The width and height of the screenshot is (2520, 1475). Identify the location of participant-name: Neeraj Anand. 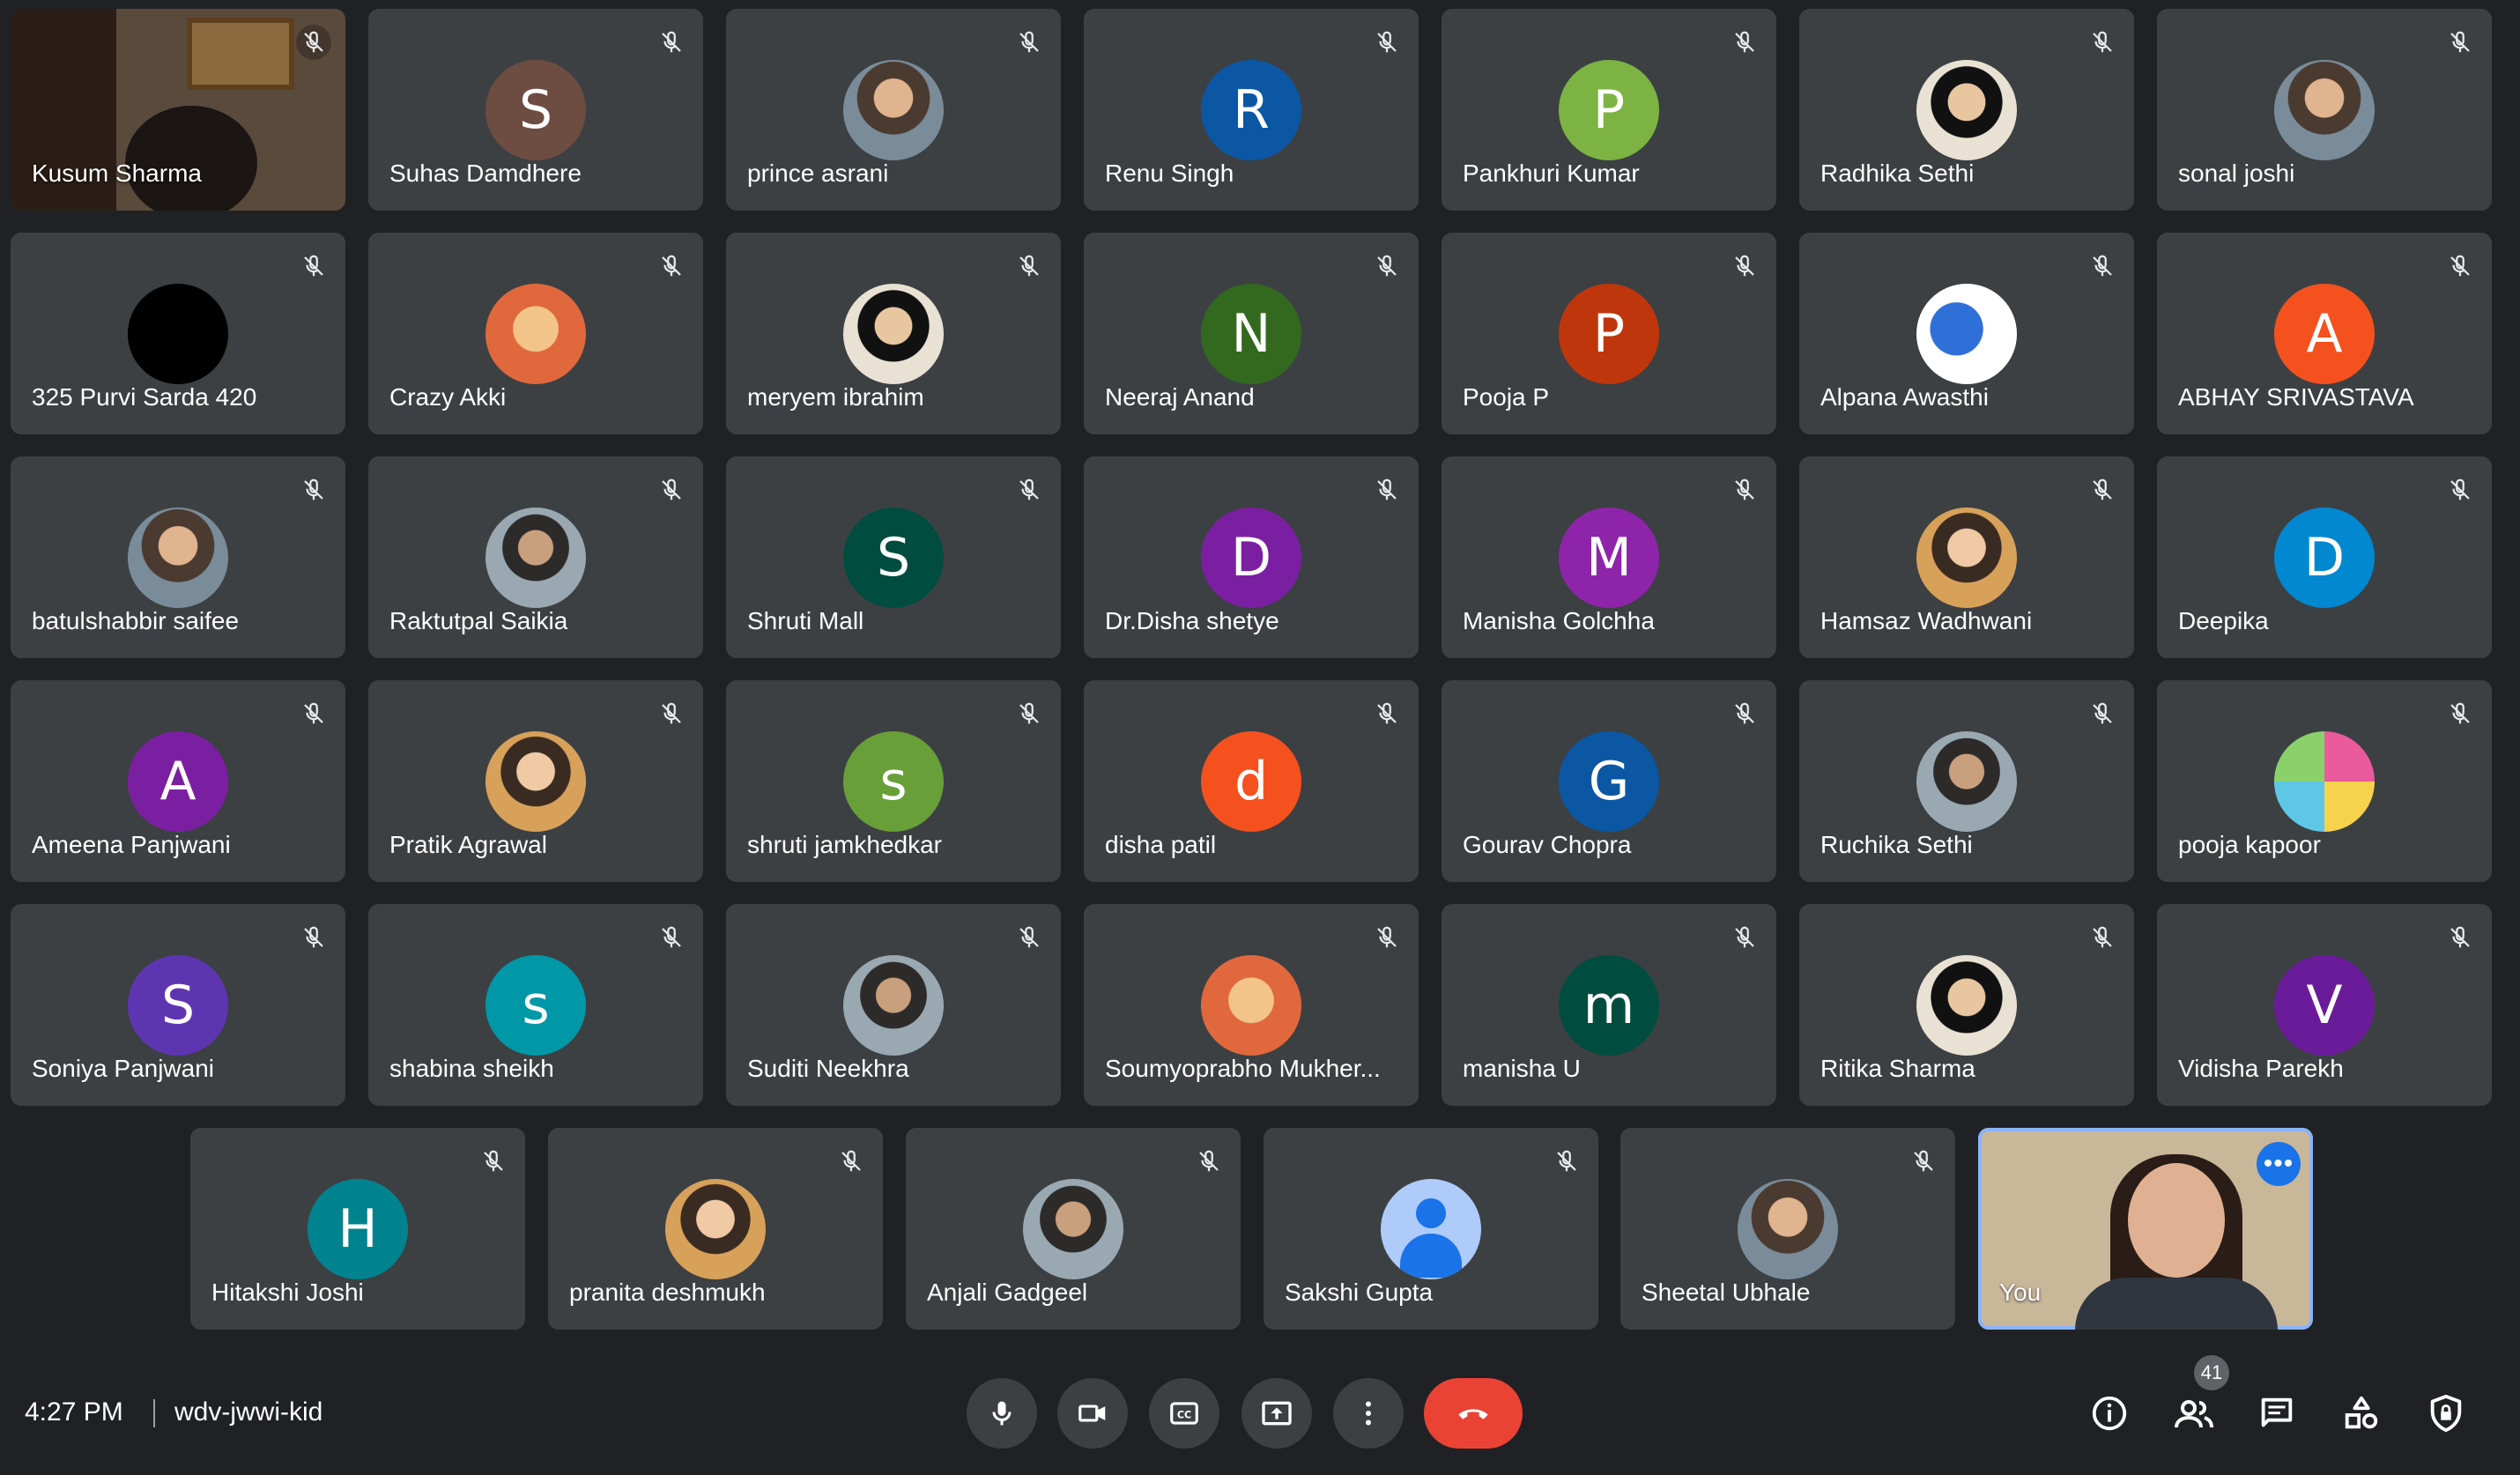
(1180, 397).